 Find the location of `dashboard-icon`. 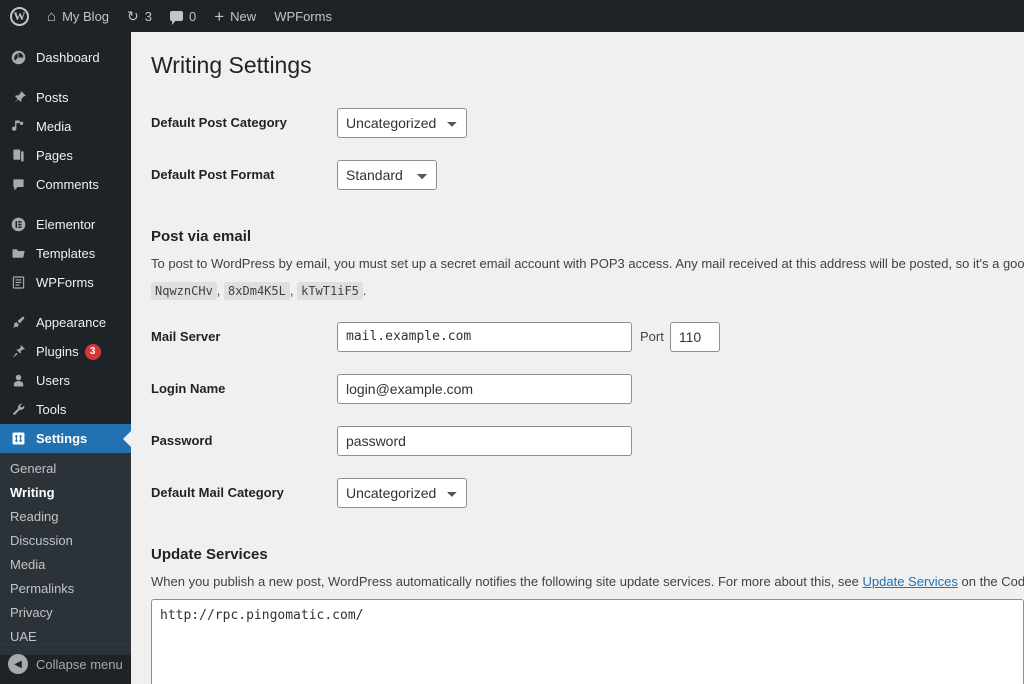

dashboard-icon is located at coordinates (18, 58).